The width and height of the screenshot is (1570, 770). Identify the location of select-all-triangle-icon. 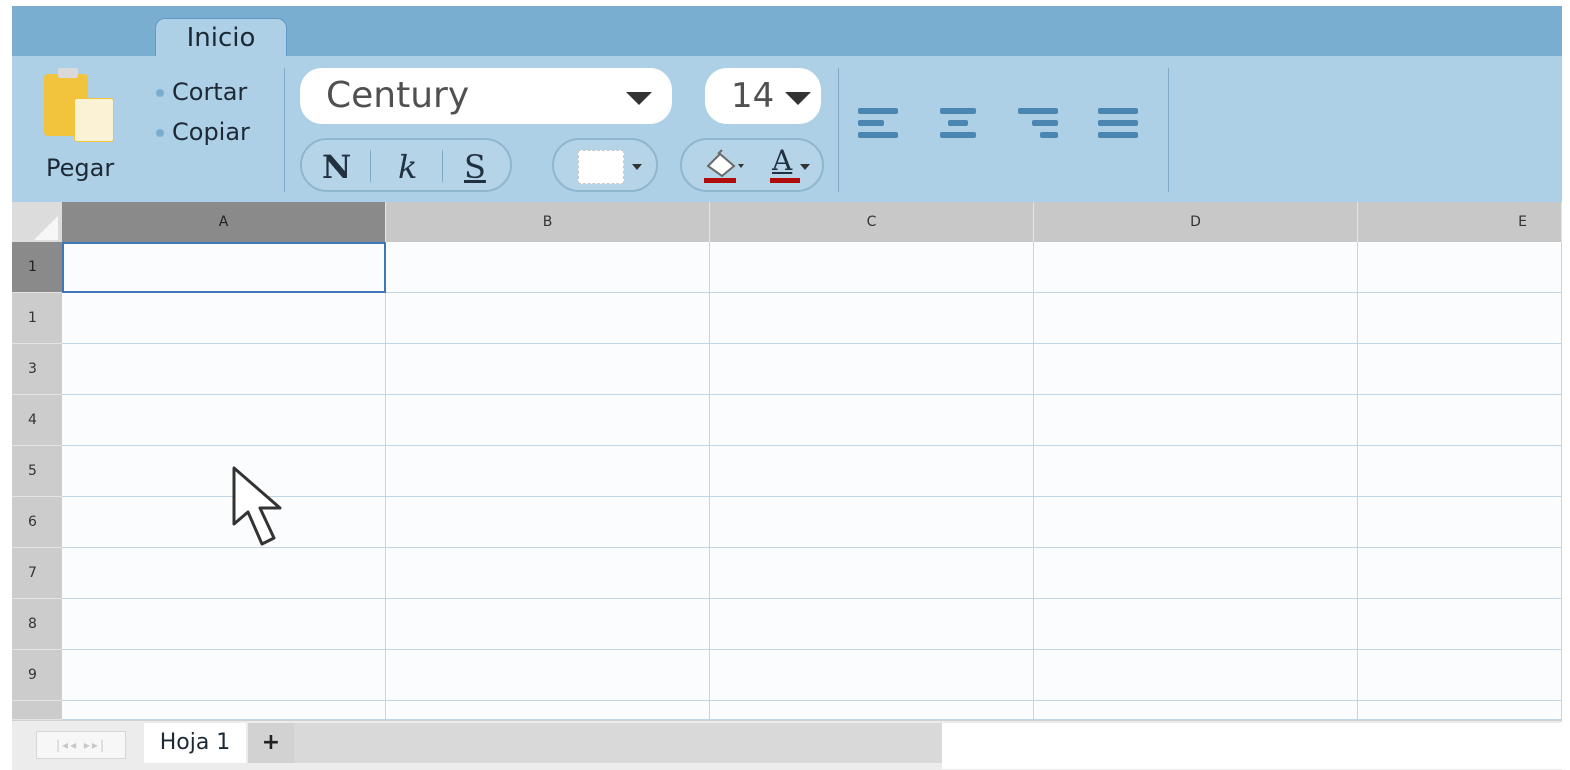
(46, 228).